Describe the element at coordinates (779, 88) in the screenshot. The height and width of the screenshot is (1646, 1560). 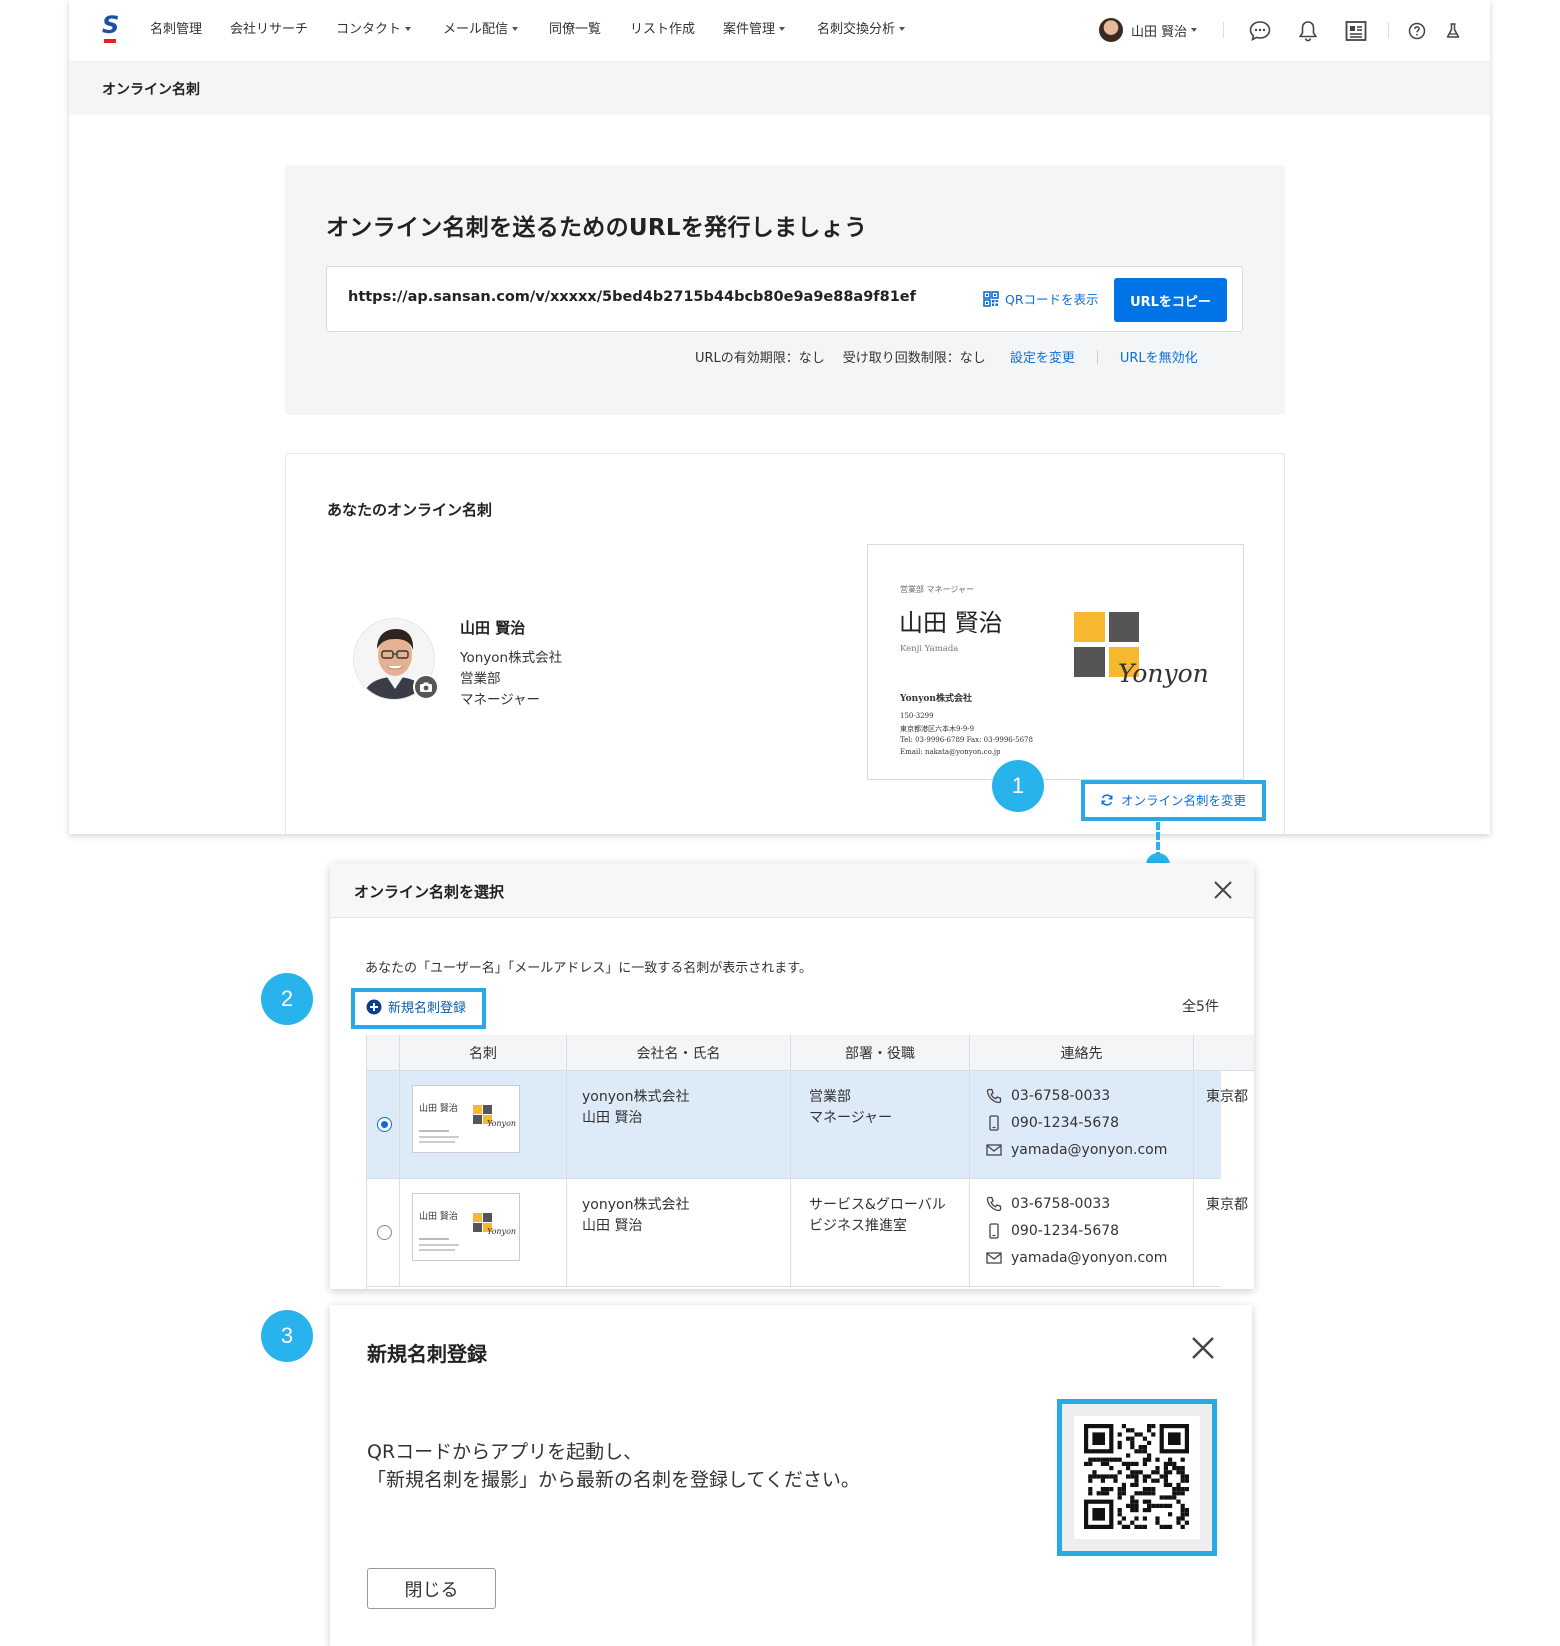
I see `page-header: オンライン名刺` at that location.